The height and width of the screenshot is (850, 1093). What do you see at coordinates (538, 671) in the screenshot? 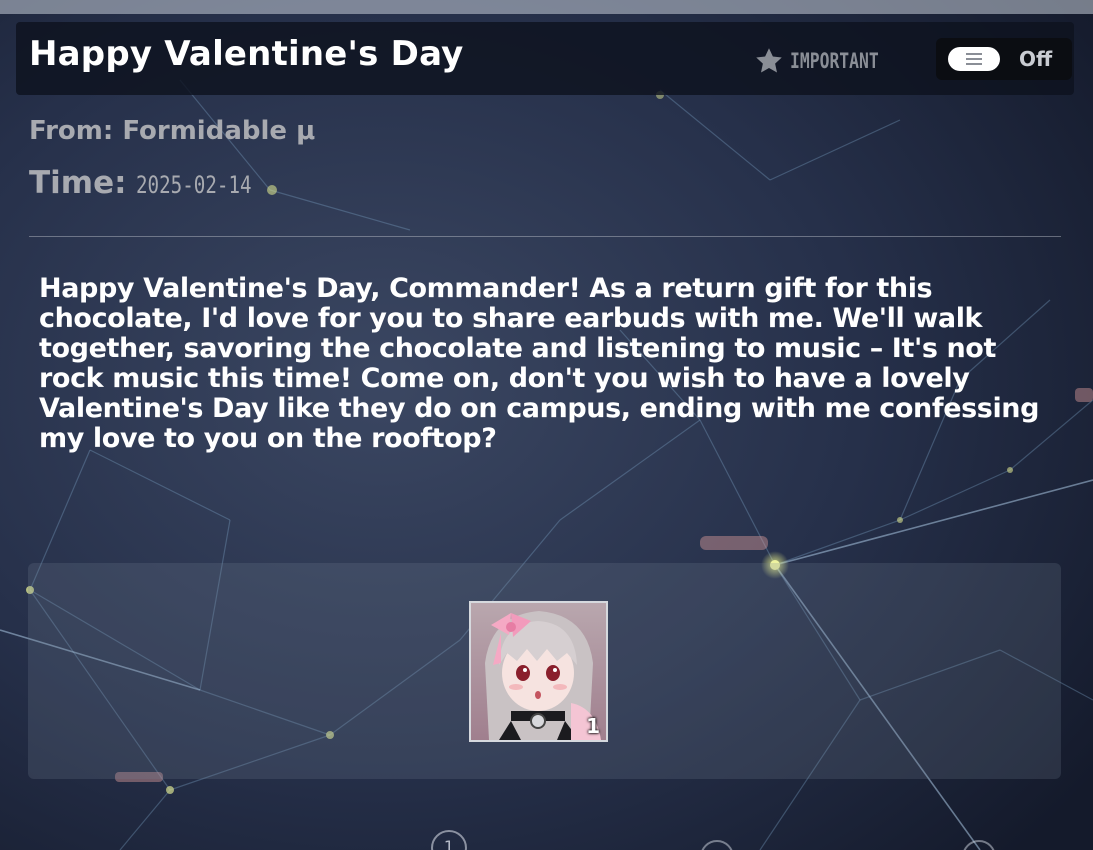
I see `attachment-item: 1` at bounding box center [538, 671].